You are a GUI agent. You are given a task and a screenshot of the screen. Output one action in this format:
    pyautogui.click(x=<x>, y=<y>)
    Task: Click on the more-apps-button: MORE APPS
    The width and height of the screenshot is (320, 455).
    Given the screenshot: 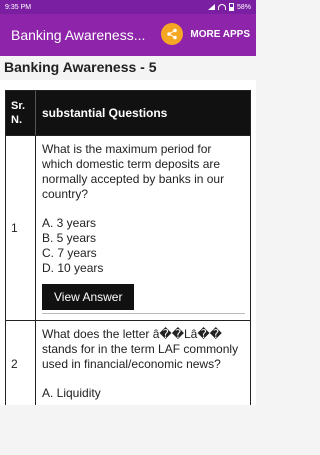 What is the action you would take?
    pyautogui.click(x=220, y=34)
    